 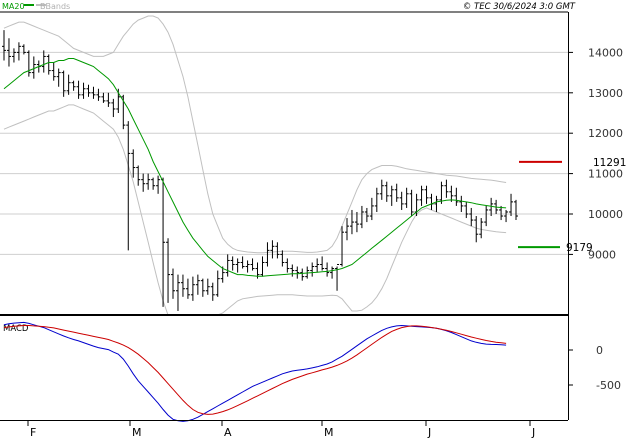 What do you see at coordinates (605, 214) in the screenshot?
I see `price-tick-label-10000: 10000` at bounding box center [605, 214].